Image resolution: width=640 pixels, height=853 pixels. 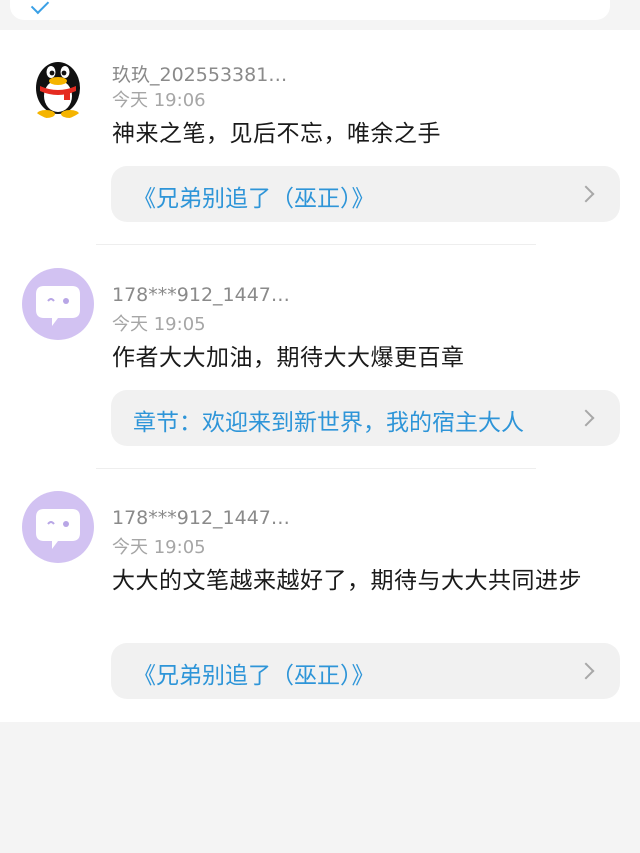 What do you see at coordinates (276, 134) in the screenshot?
I see `comment-text: 神来之笔，见后不忘，唯余之手` at bounding box center [276, 134].